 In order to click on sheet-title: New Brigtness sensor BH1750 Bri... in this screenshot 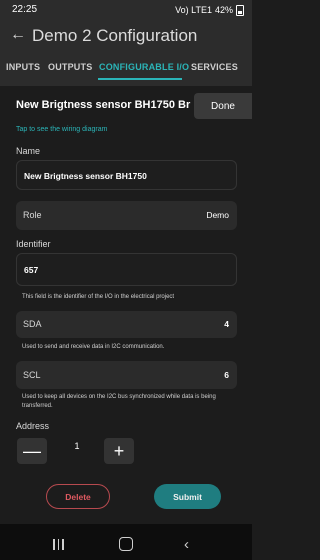, I will do `click(103, 105)`.